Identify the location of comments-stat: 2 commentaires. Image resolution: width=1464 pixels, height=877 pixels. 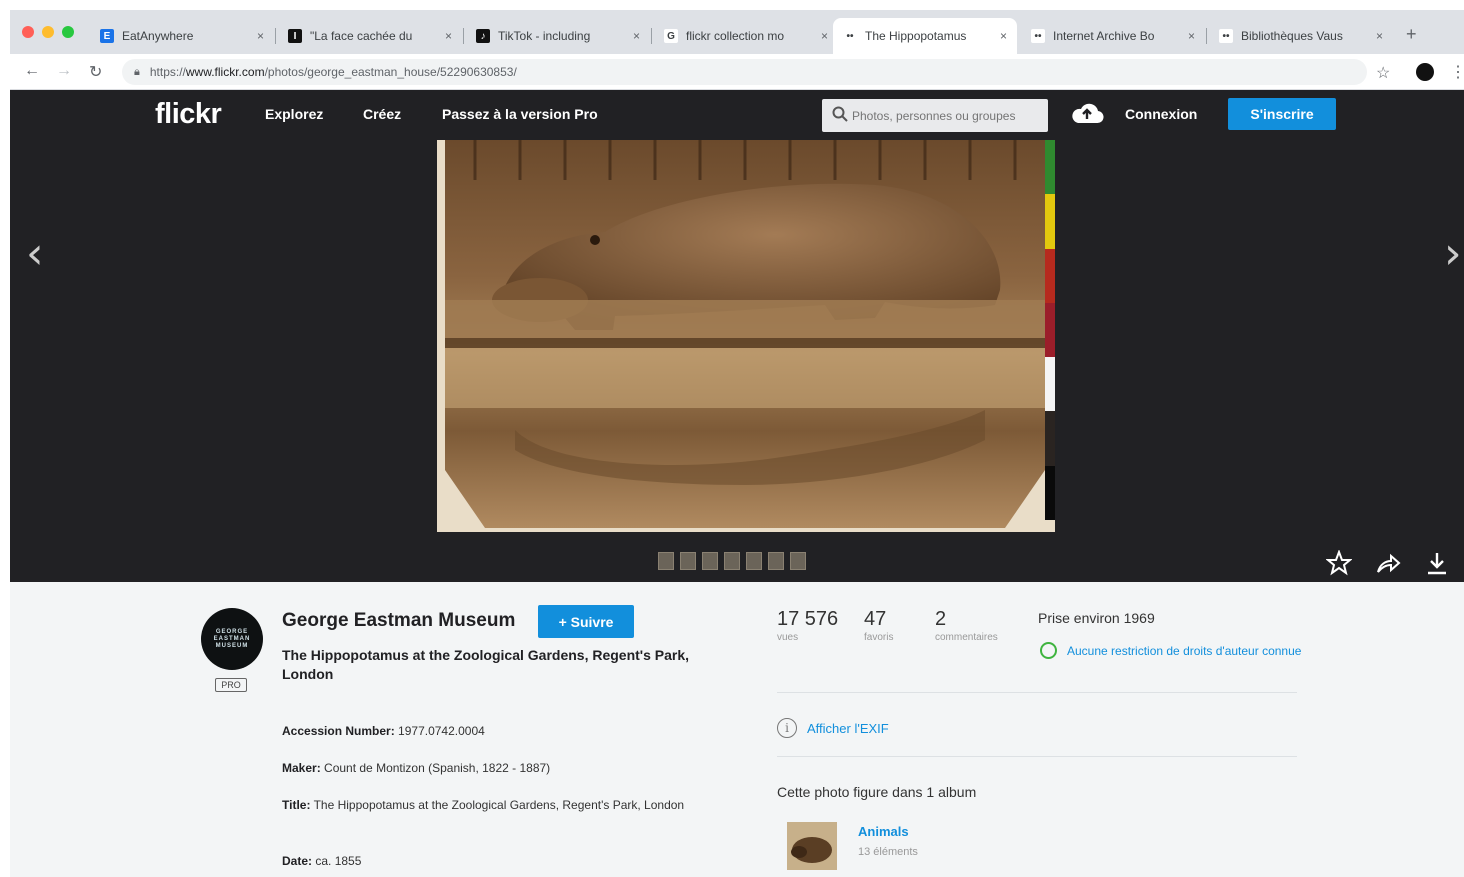
(966, 625).